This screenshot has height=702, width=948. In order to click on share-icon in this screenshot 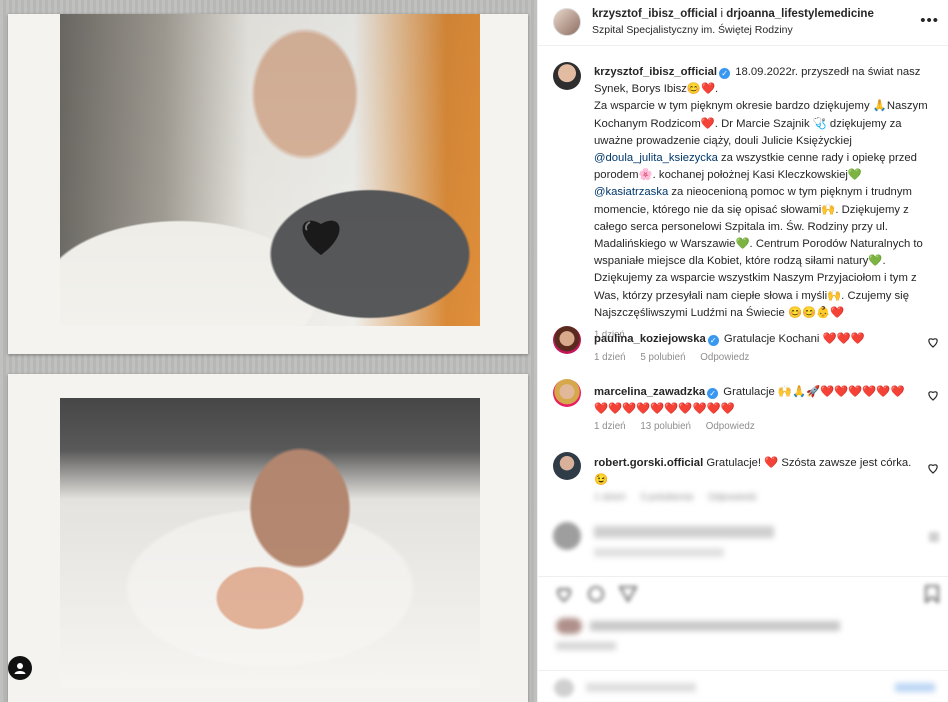, I will do `click(628, 594)`.